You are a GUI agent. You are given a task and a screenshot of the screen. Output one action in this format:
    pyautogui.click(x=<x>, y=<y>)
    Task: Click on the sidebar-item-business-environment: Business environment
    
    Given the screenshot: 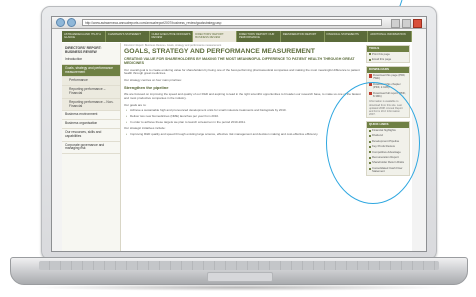 What is the action you would take?
    pyautogui.click(x=91, y=116)
    